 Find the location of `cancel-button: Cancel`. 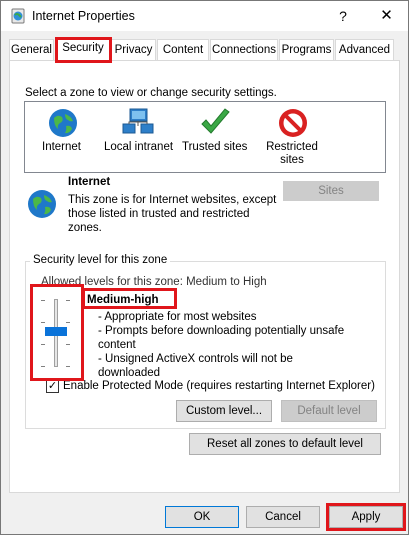

cancel-button: Cancel is located at coordinates (283, 517).